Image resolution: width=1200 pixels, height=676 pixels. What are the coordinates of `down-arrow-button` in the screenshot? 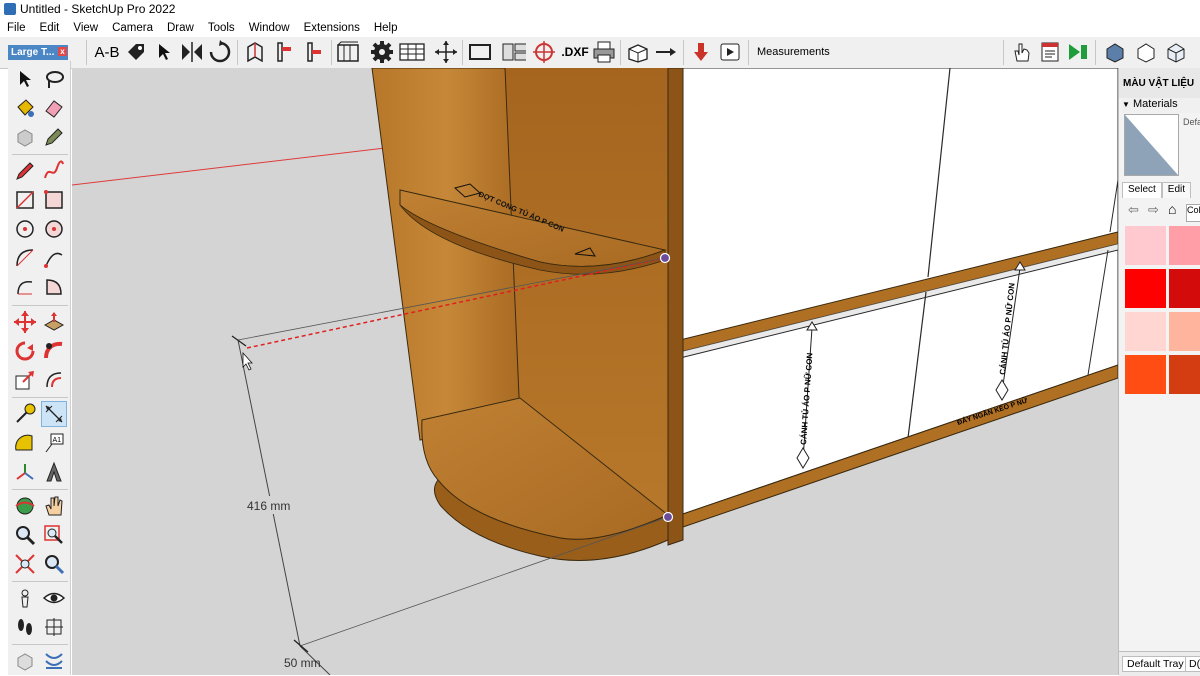 It's located at (701, 52).